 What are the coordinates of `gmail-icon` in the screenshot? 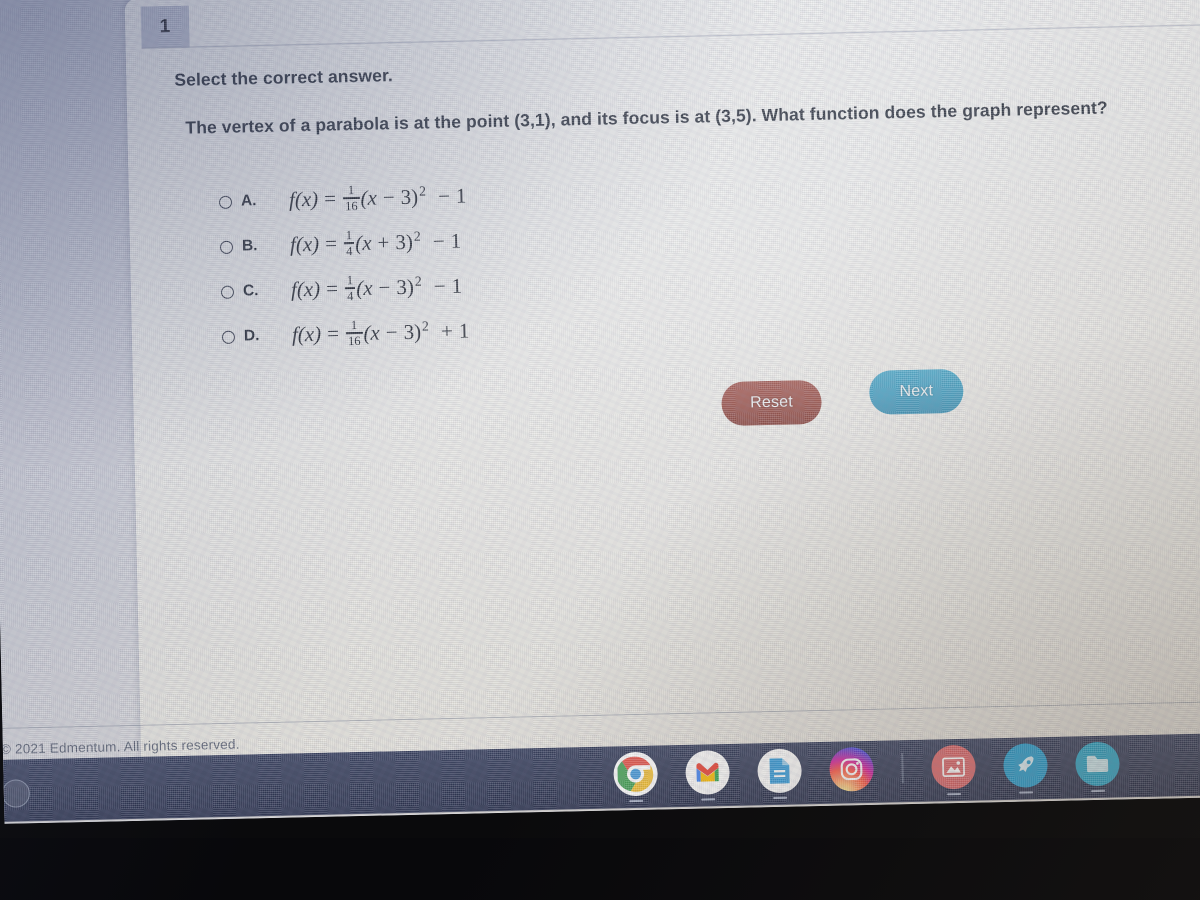 It's located at (708, 772).